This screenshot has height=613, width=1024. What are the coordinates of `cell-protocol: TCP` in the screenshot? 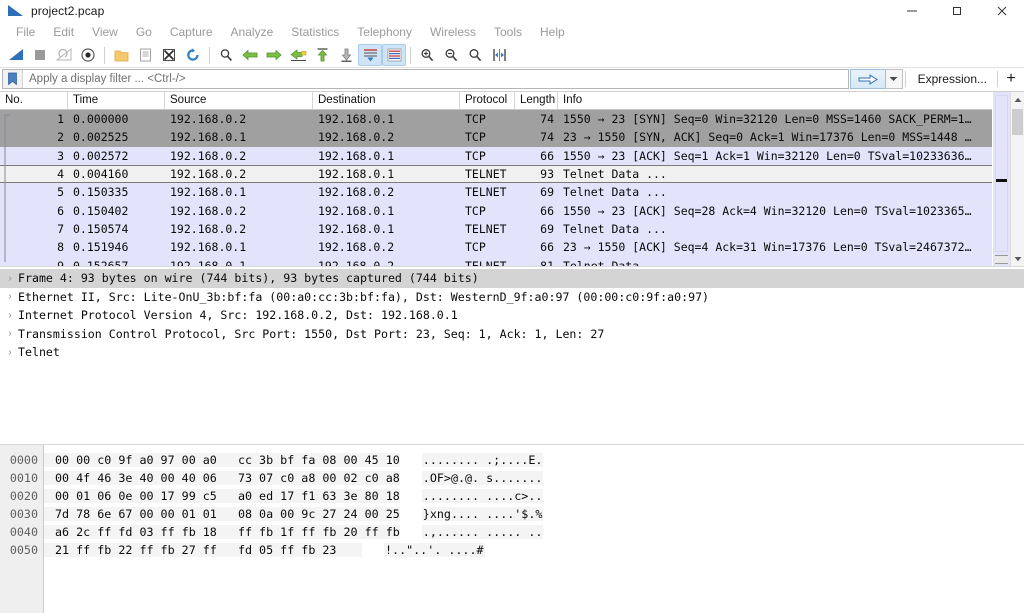 It's located at (475, 210).